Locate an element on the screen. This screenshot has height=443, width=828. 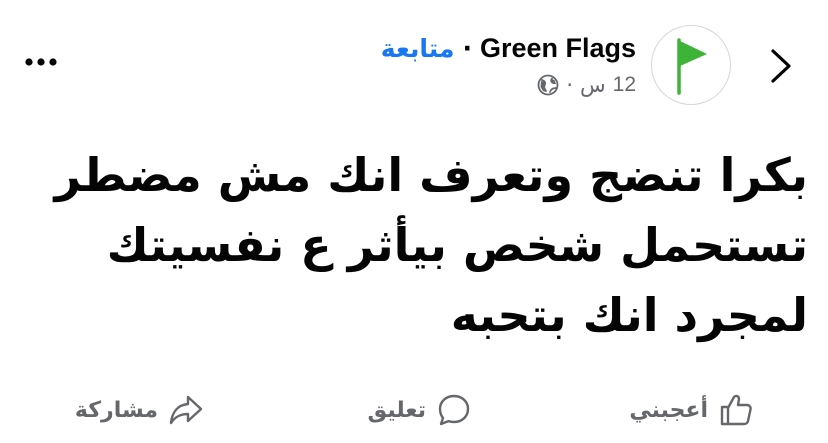
post-meta: 12 س · is located at coordinates (586, 85).